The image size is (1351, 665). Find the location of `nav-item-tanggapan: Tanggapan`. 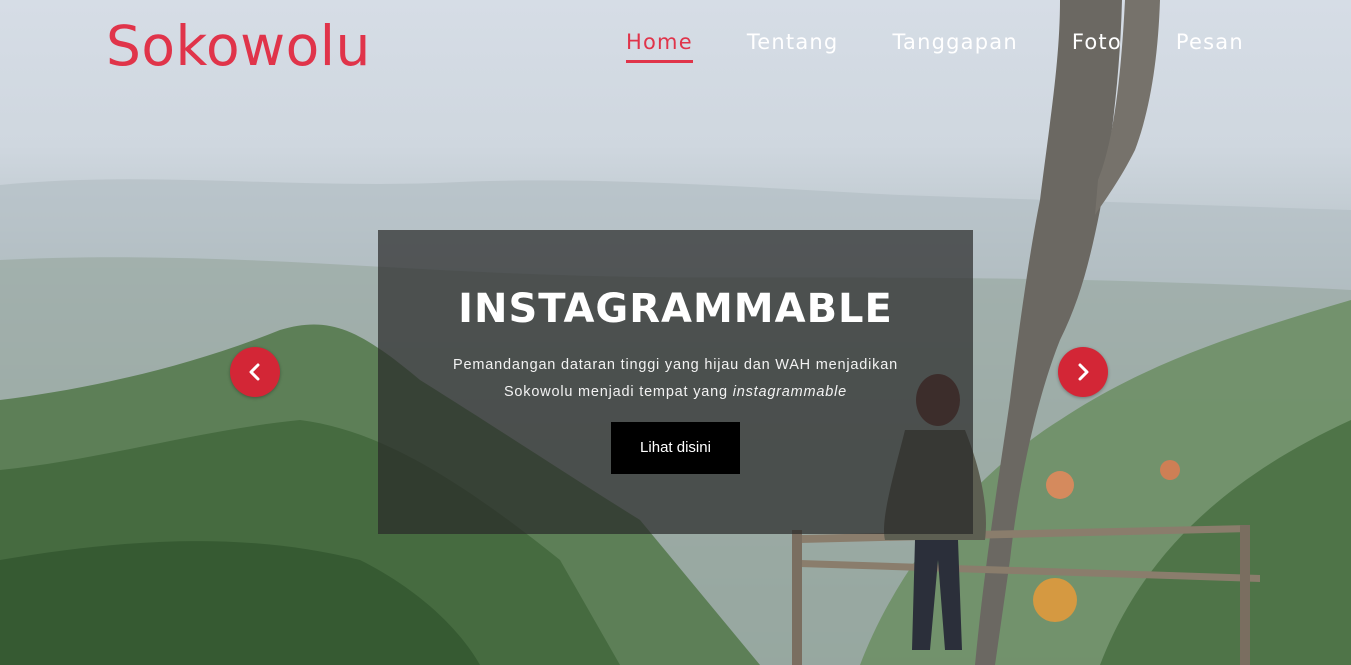

nav-item-tanggapan: Tanggapan is located at coordinates (954, 46).